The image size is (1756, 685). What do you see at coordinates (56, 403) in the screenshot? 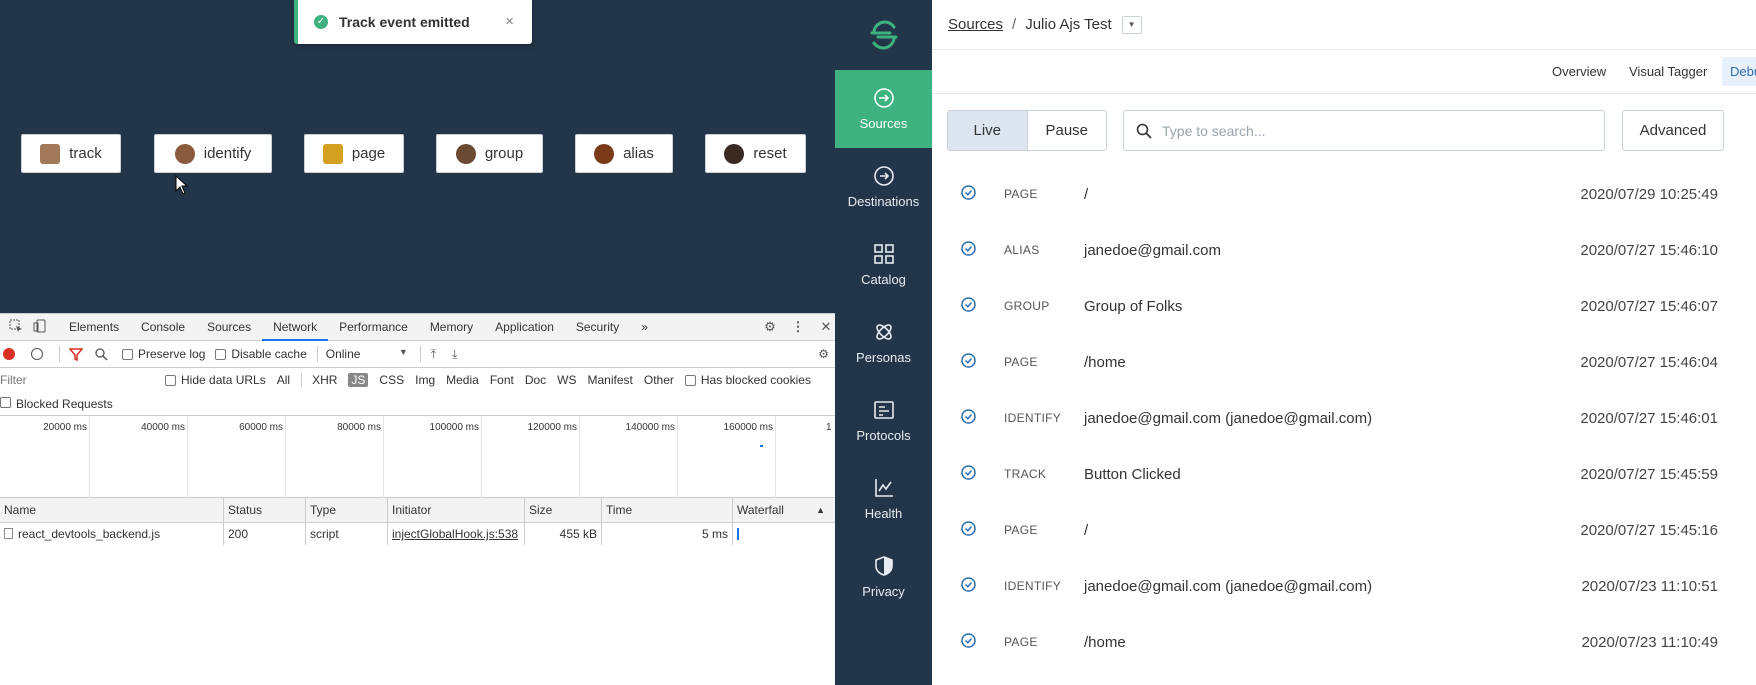
I see `blocked-requests-checkbox: Blocked Requests` at bounding box center [56, 403].